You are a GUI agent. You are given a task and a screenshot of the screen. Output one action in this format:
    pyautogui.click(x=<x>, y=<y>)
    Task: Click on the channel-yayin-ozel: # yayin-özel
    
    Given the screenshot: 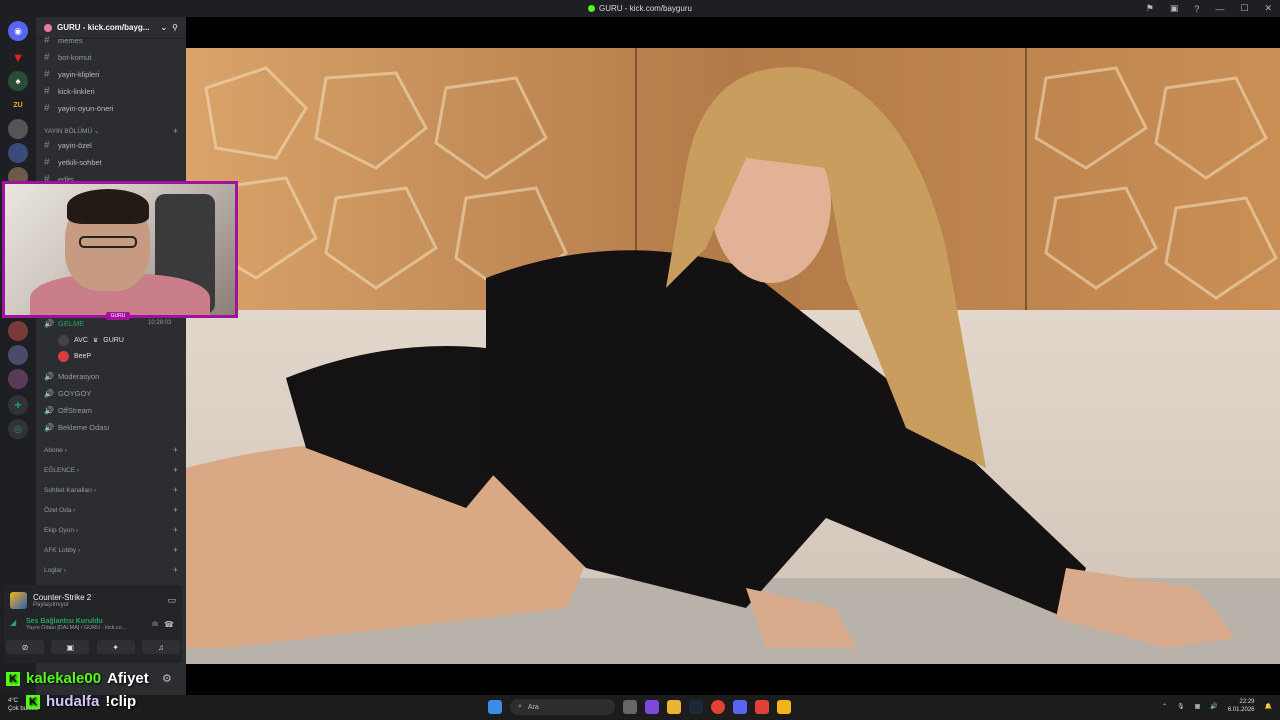 What is the action you would take?
    pyautogui.click(x=68, y=145)
    